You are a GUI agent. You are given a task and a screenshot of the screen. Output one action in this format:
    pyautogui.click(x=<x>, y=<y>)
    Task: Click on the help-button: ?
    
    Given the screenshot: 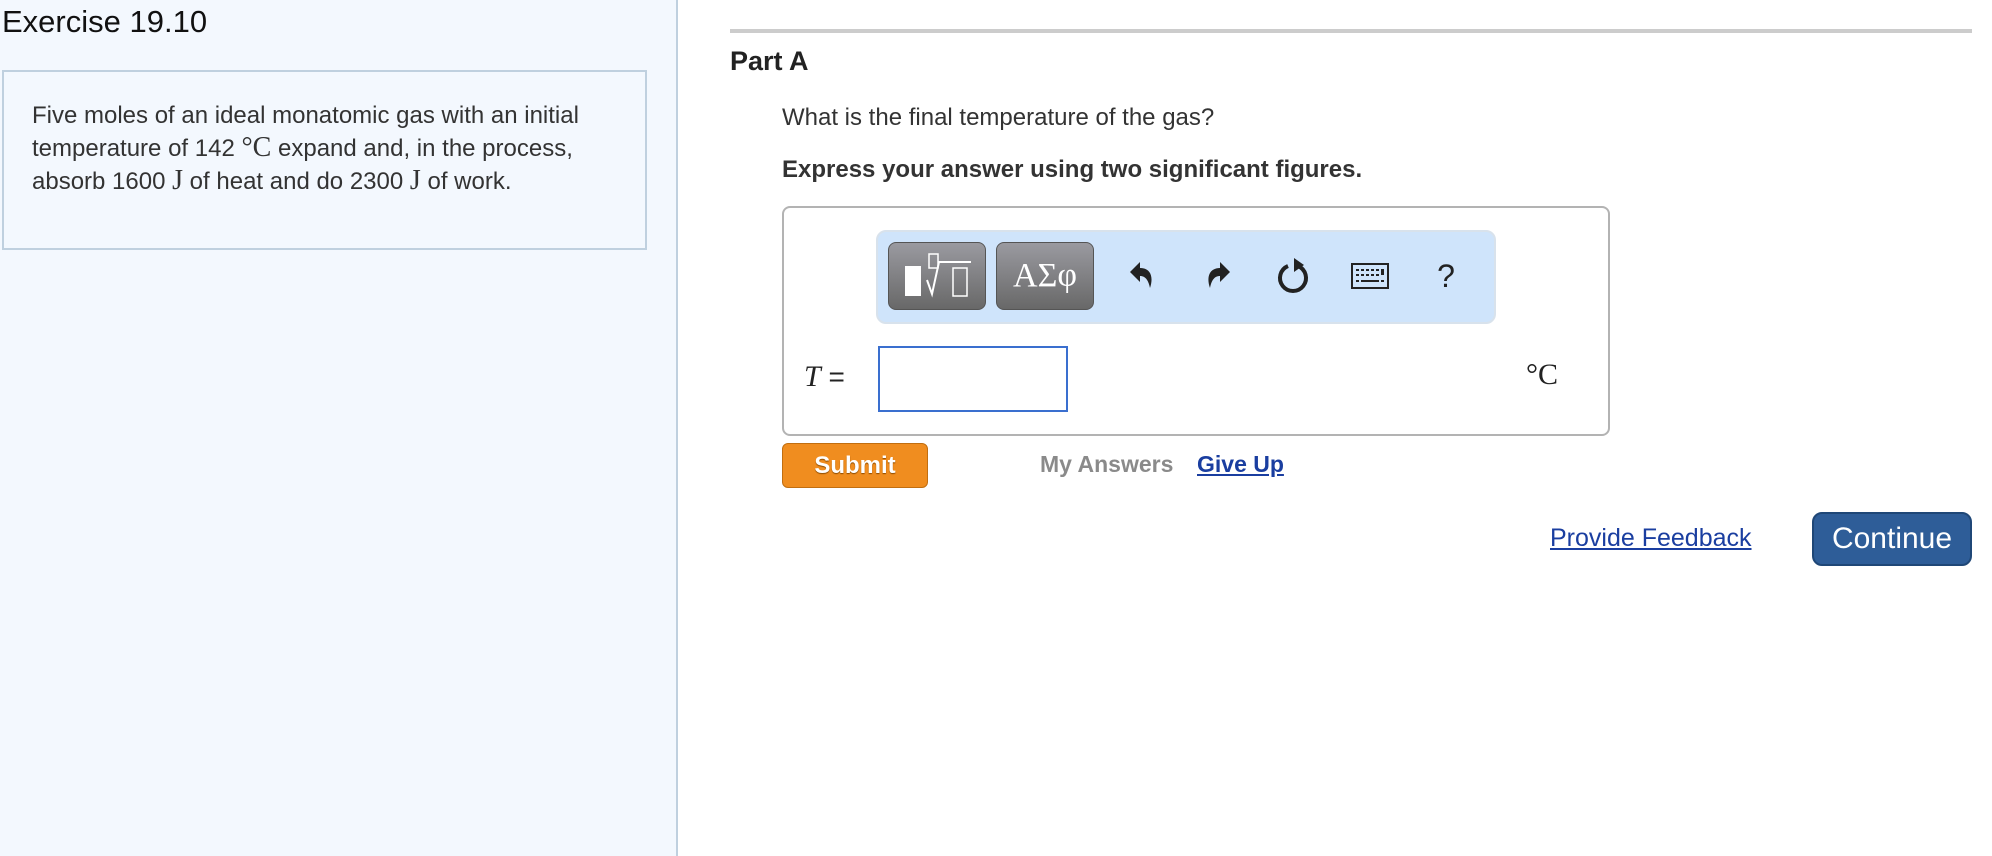 What is the action you would take?
    pyautogui.click(x=1446, y=276)
    